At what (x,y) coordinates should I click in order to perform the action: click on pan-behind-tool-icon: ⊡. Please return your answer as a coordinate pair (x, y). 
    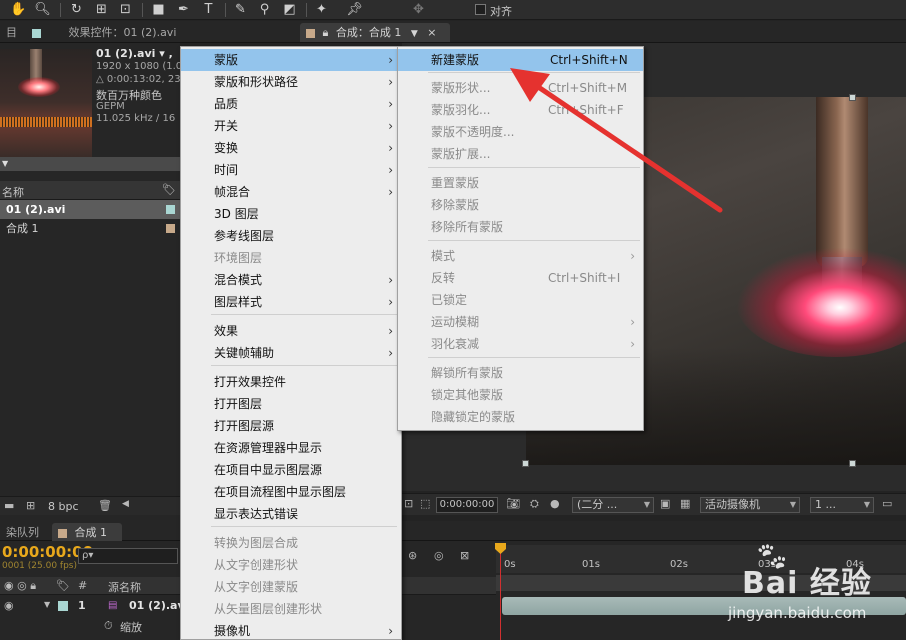
    Looking at the image, I should click on (125, 9).